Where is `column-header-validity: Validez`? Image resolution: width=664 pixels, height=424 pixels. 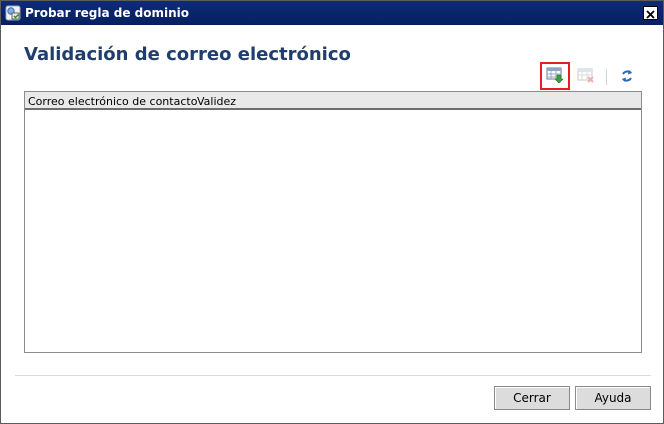
column-header-validity: Validez is located at coordinates (216, 101).